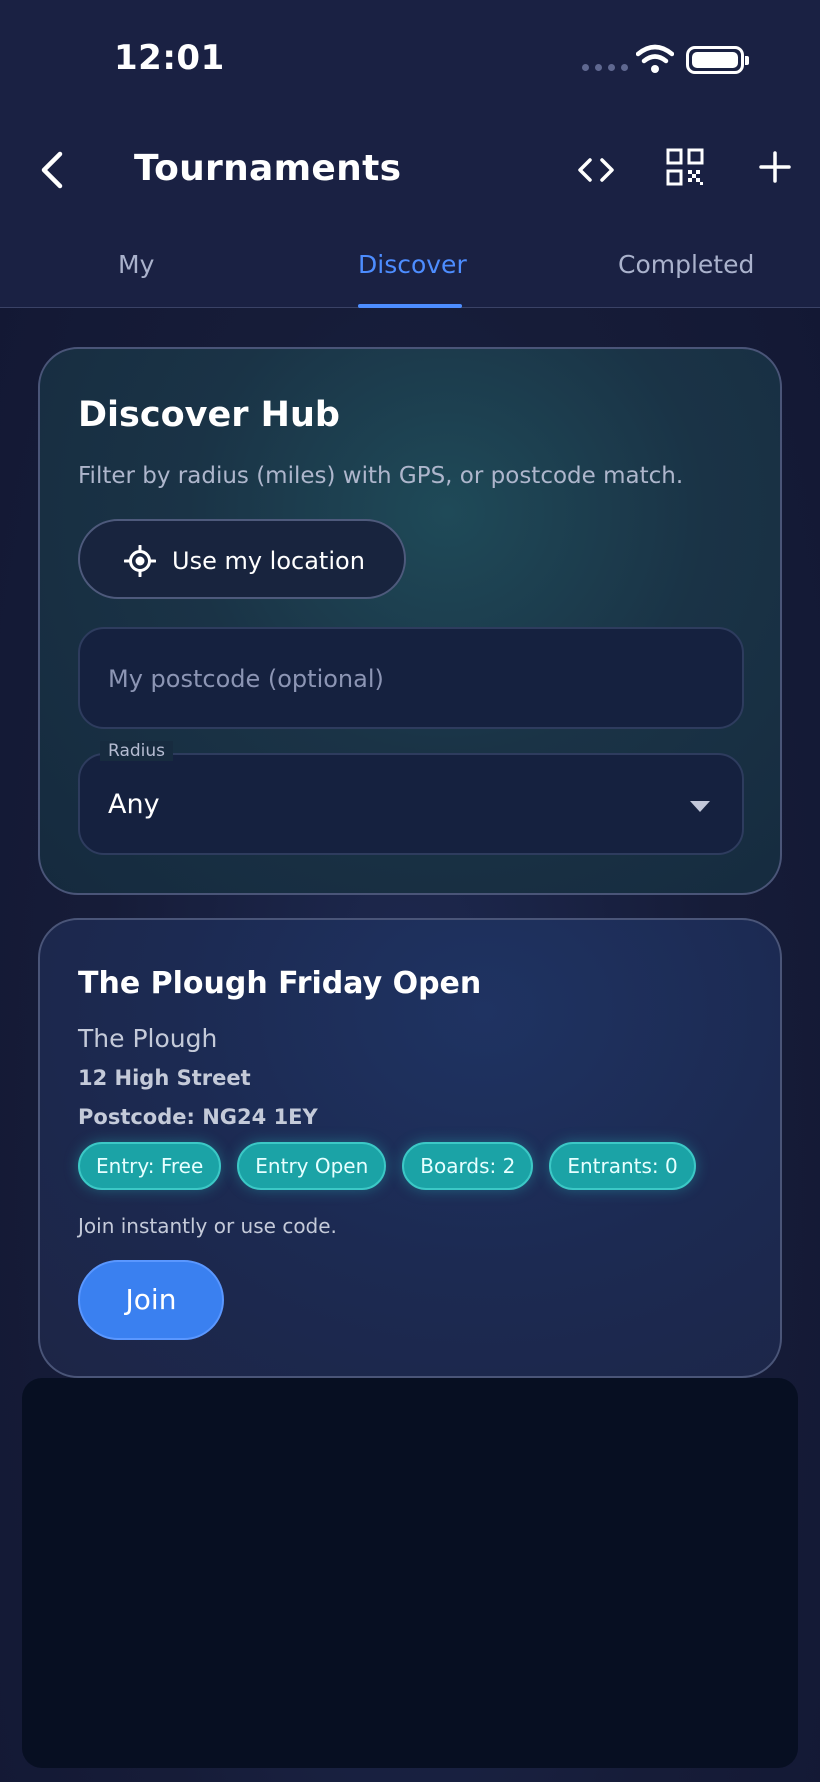 This screenshot has height=1782, width=820. I want to click on tab-bar: My Discover Completed, so click(410, 264).